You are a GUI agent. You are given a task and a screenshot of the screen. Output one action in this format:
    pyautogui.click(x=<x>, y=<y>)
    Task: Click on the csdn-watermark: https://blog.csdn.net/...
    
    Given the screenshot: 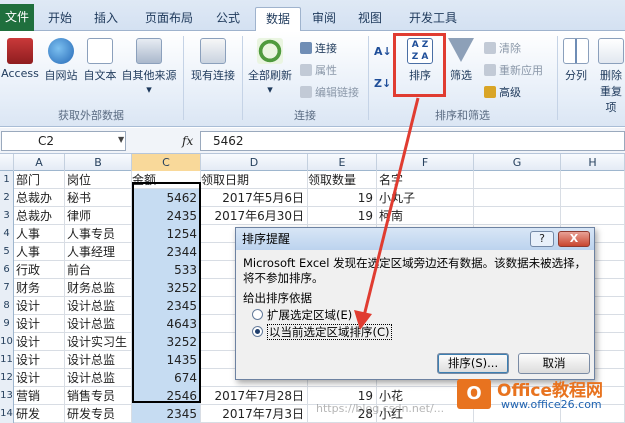 What is the action you would take?
    pyautogui.click(x=380, y=408)
    